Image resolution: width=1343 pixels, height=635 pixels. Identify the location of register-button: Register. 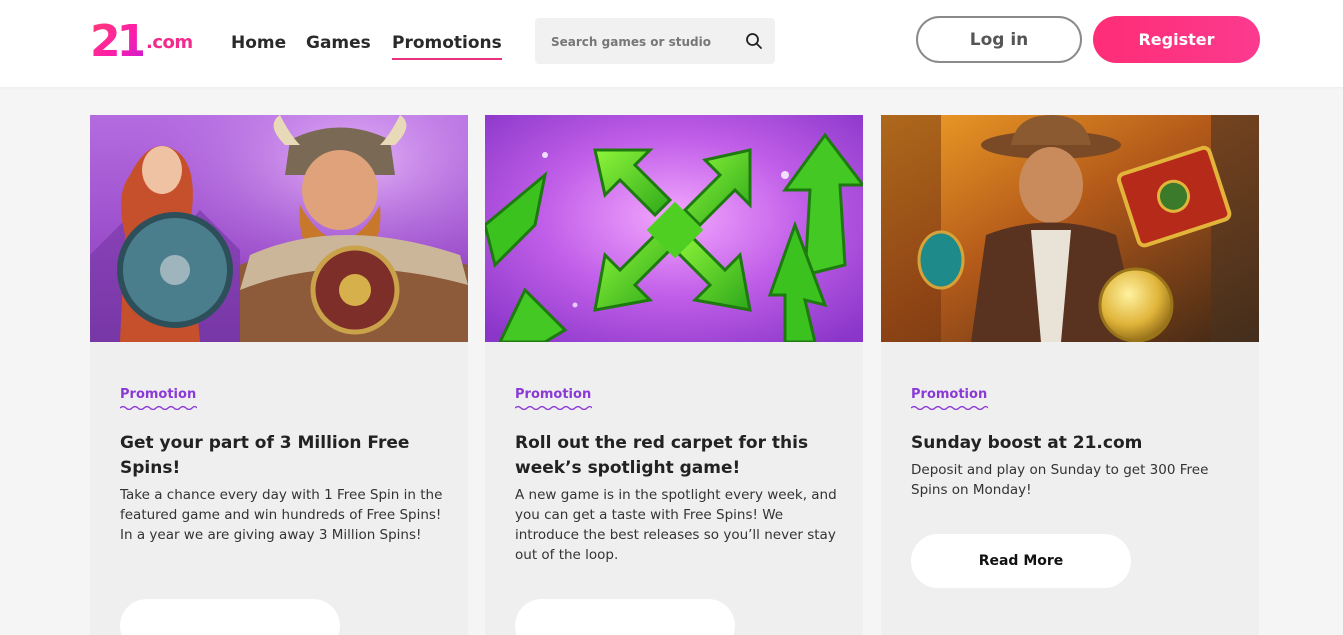
(1176, 39).